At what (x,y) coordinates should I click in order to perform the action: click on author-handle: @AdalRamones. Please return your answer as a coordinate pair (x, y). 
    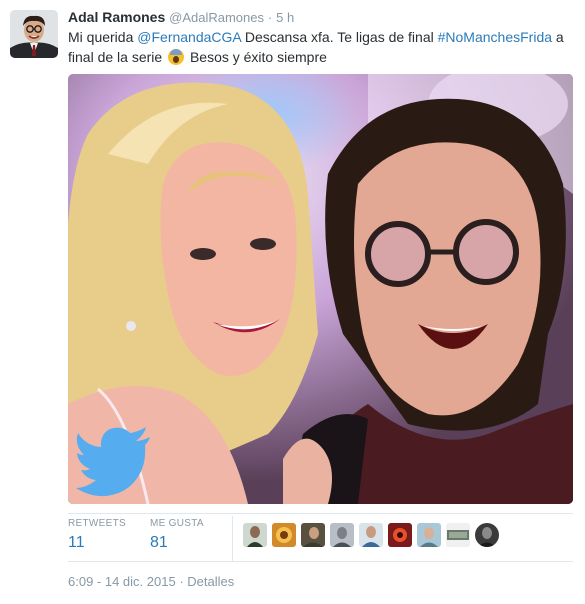
    Looking at the image, I should click on (216, 17).